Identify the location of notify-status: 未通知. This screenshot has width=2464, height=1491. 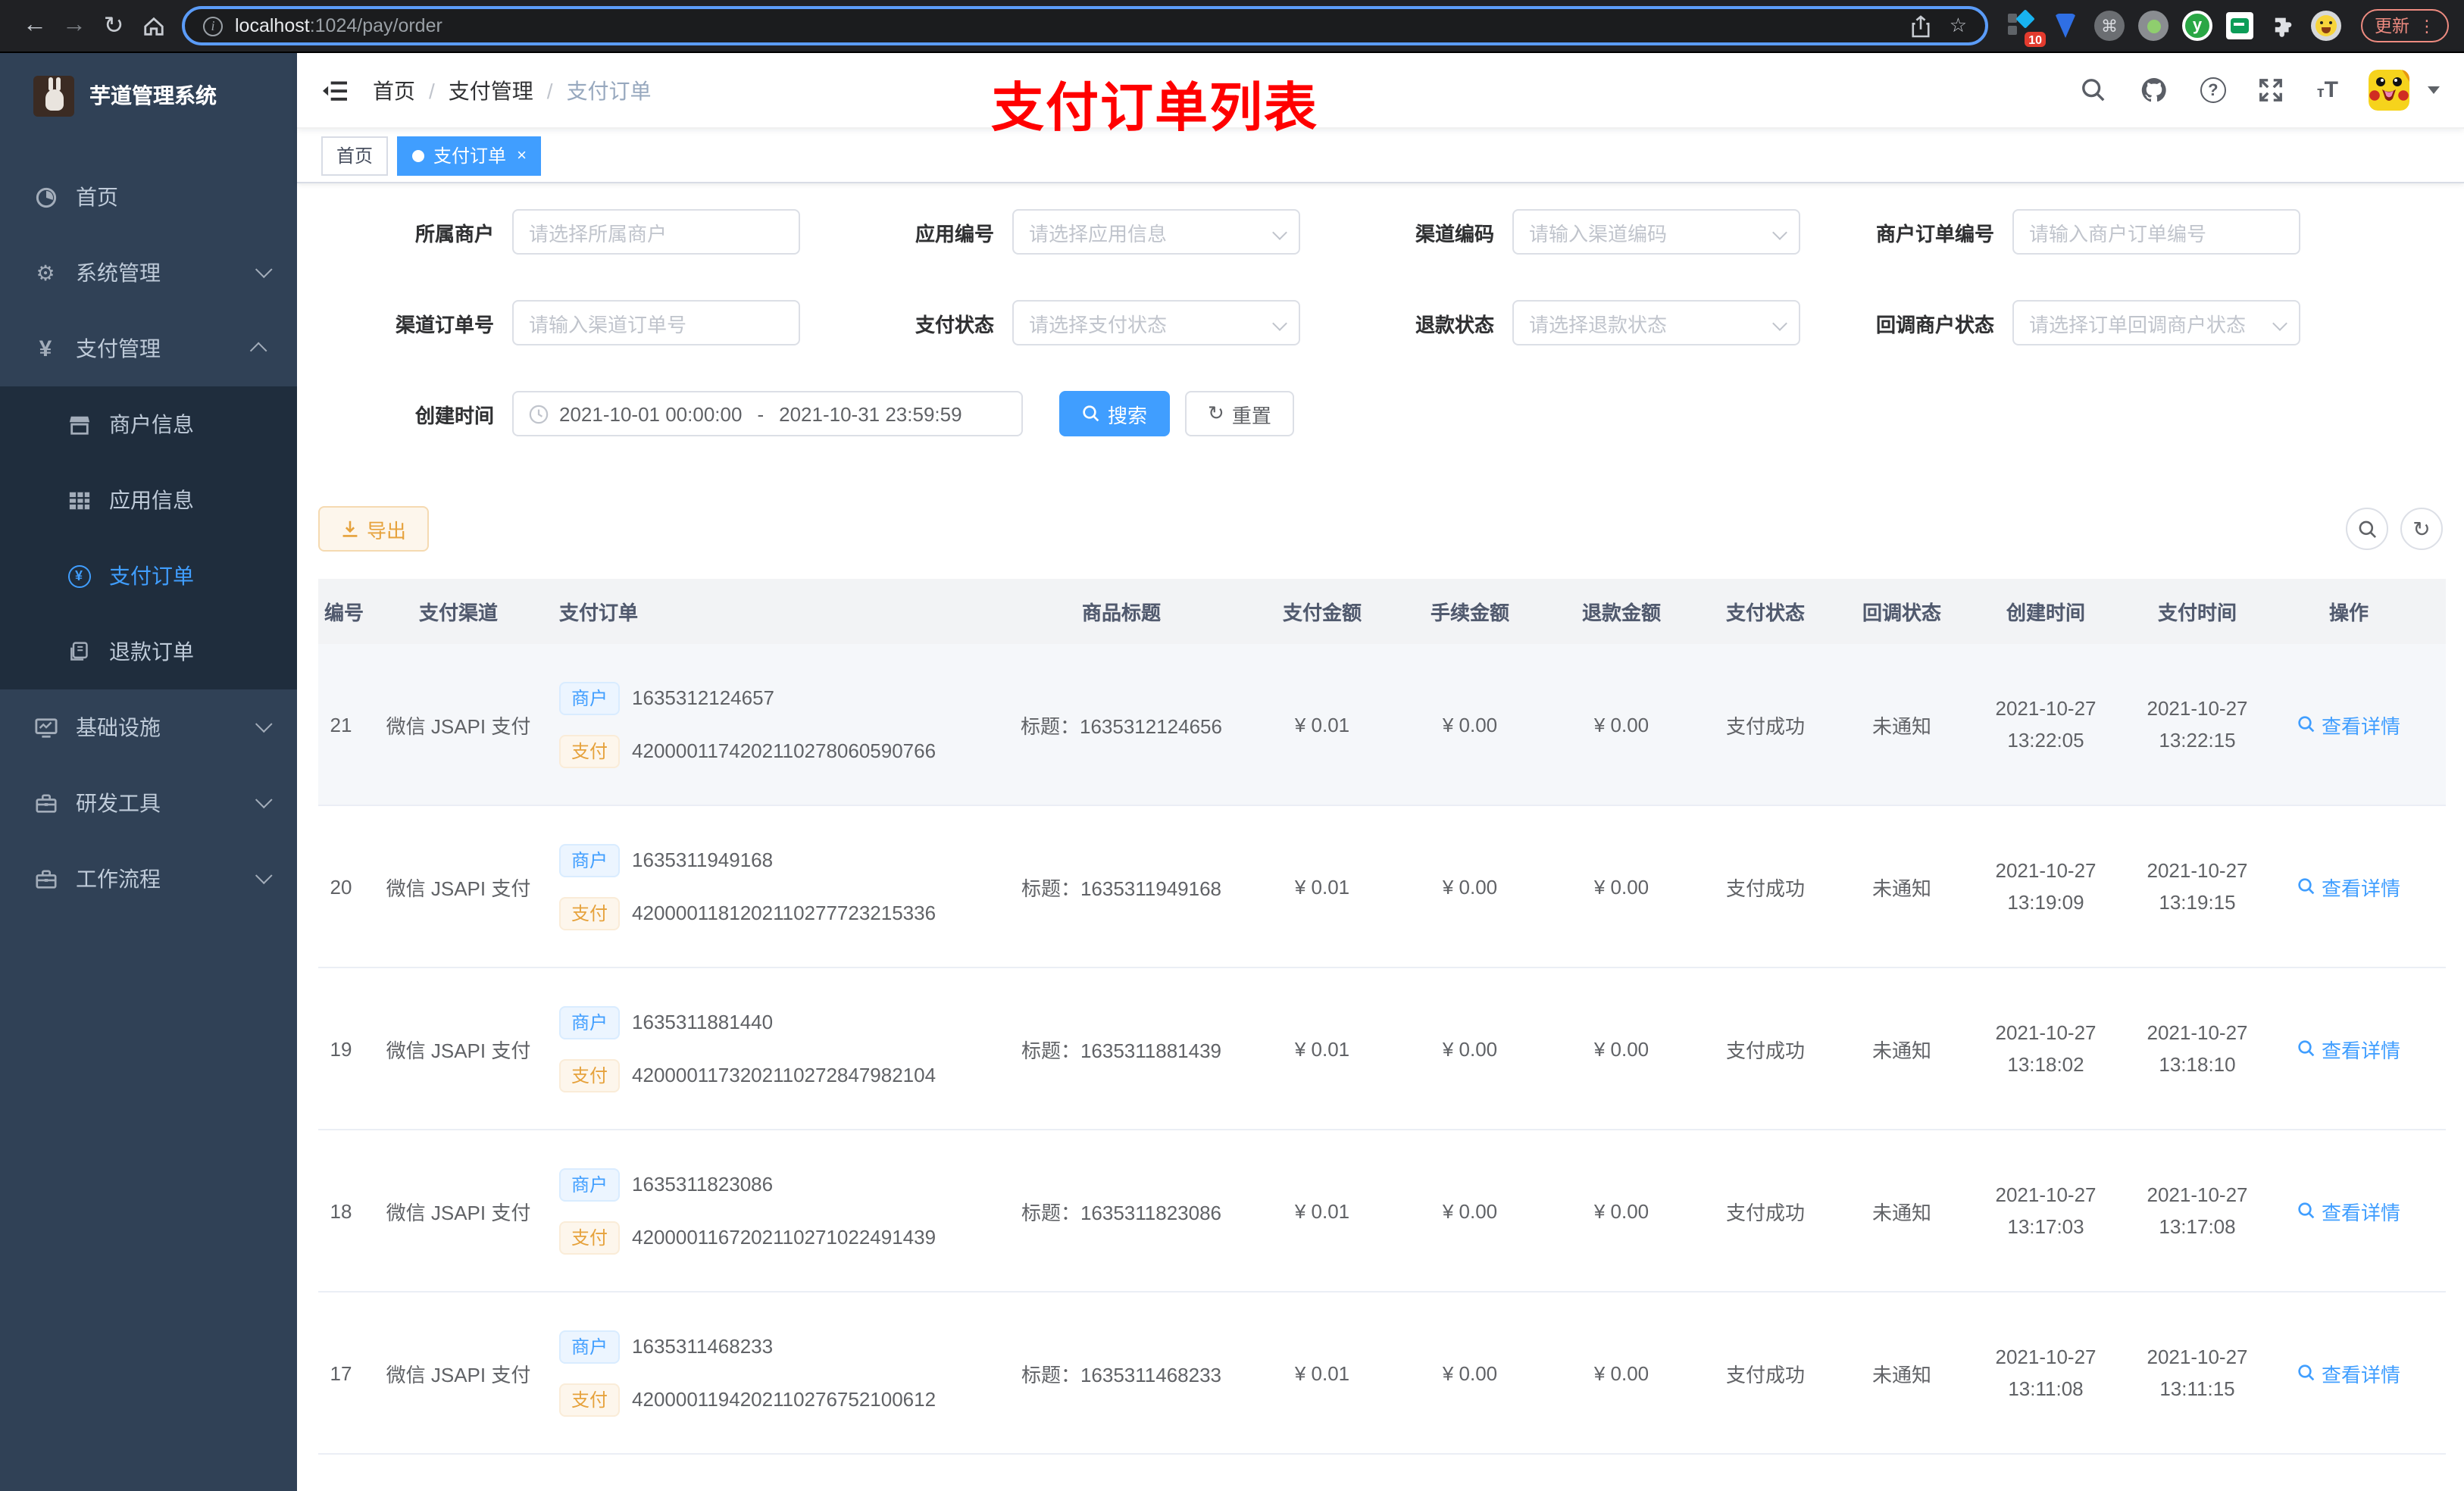
(1901, 888).